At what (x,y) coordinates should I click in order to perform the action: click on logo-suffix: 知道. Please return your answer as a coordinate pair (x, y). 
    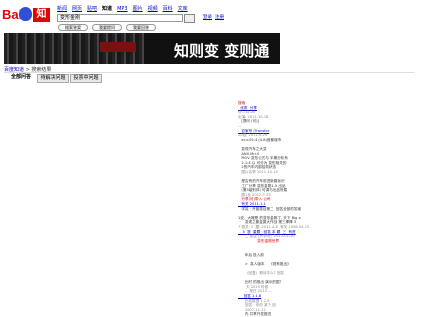
    Looking at the image, I should click on (41, 21).